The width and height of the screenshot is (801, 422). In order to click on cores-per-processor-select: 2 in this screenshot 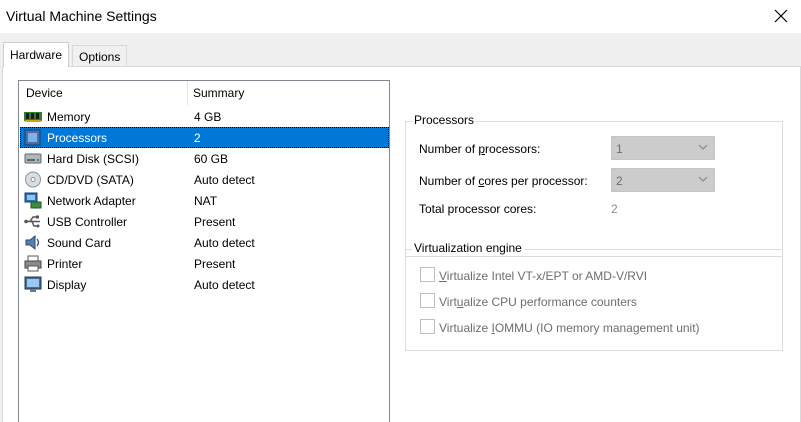, I will do `click(663, 180)`.